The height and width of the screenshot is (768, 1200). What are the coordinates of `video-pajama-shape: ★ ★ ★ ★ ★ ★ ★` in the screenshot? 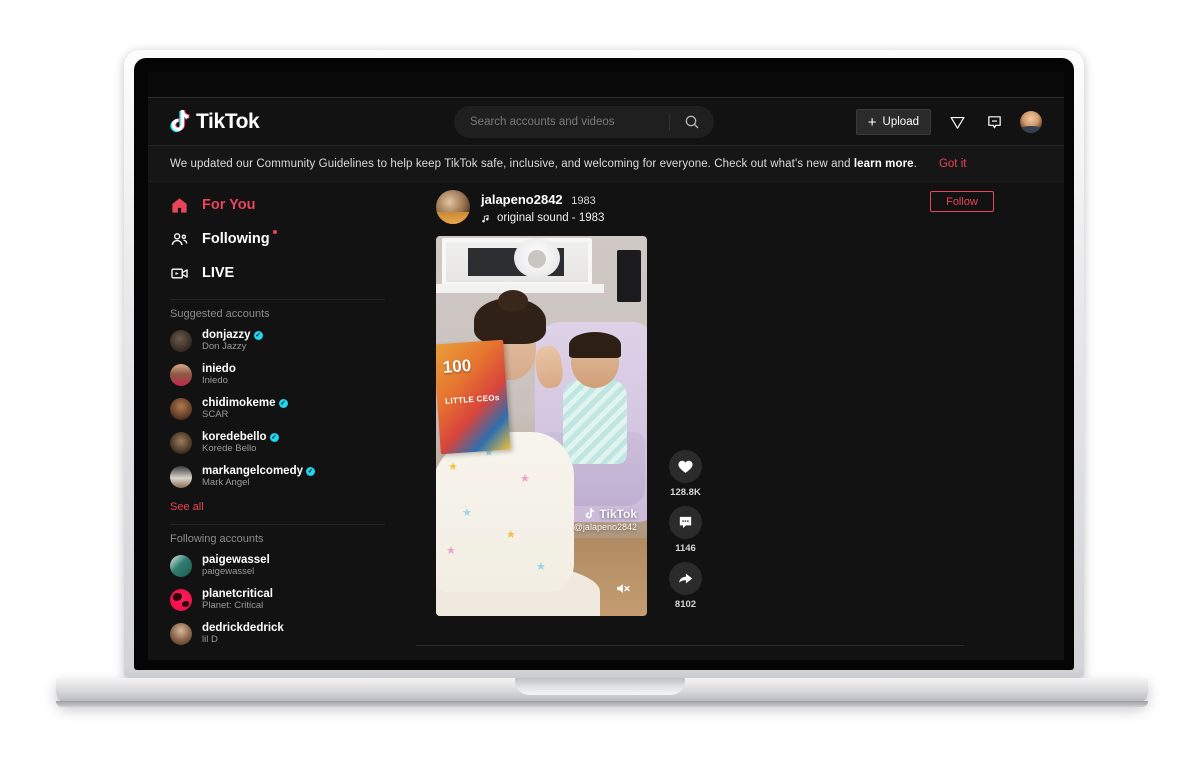 It's located at (505, 512).